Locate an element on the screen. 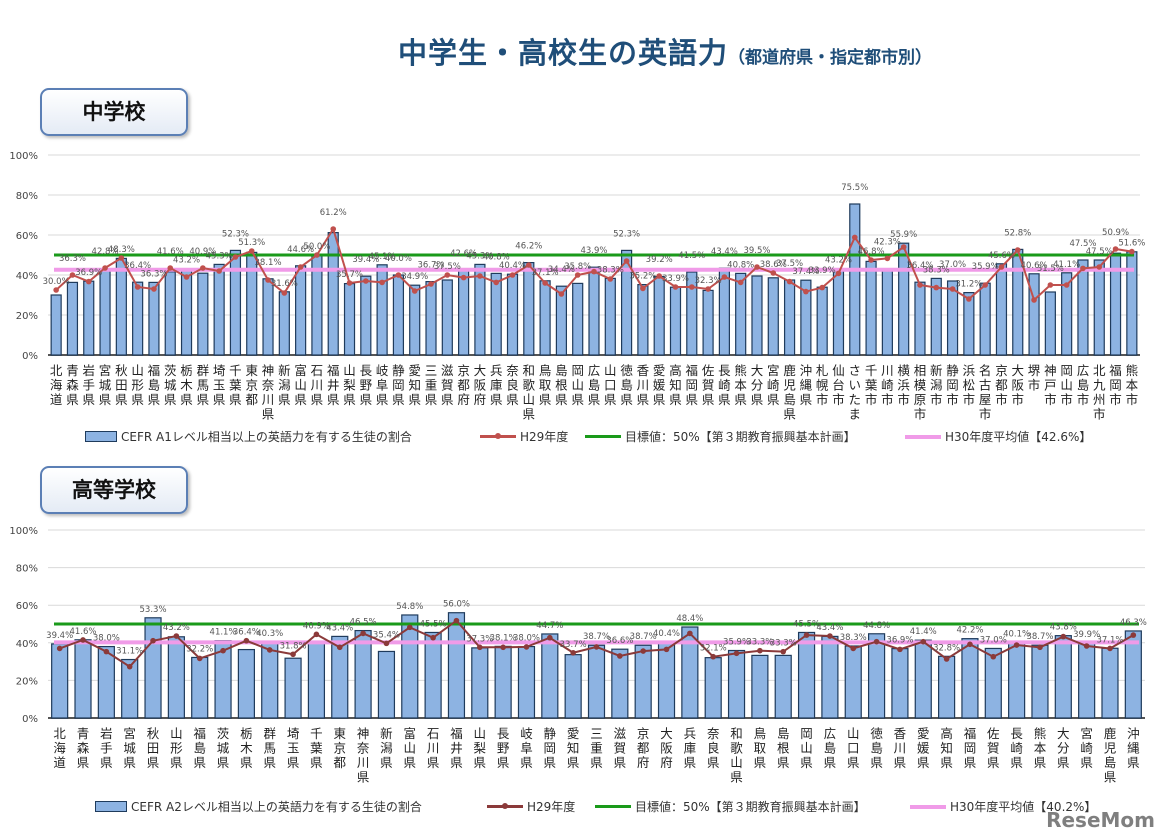 Image resolution: width=1163 pixels, height=836 pixels. category-label: 滋賀県 is located at coordinates (447, 385).